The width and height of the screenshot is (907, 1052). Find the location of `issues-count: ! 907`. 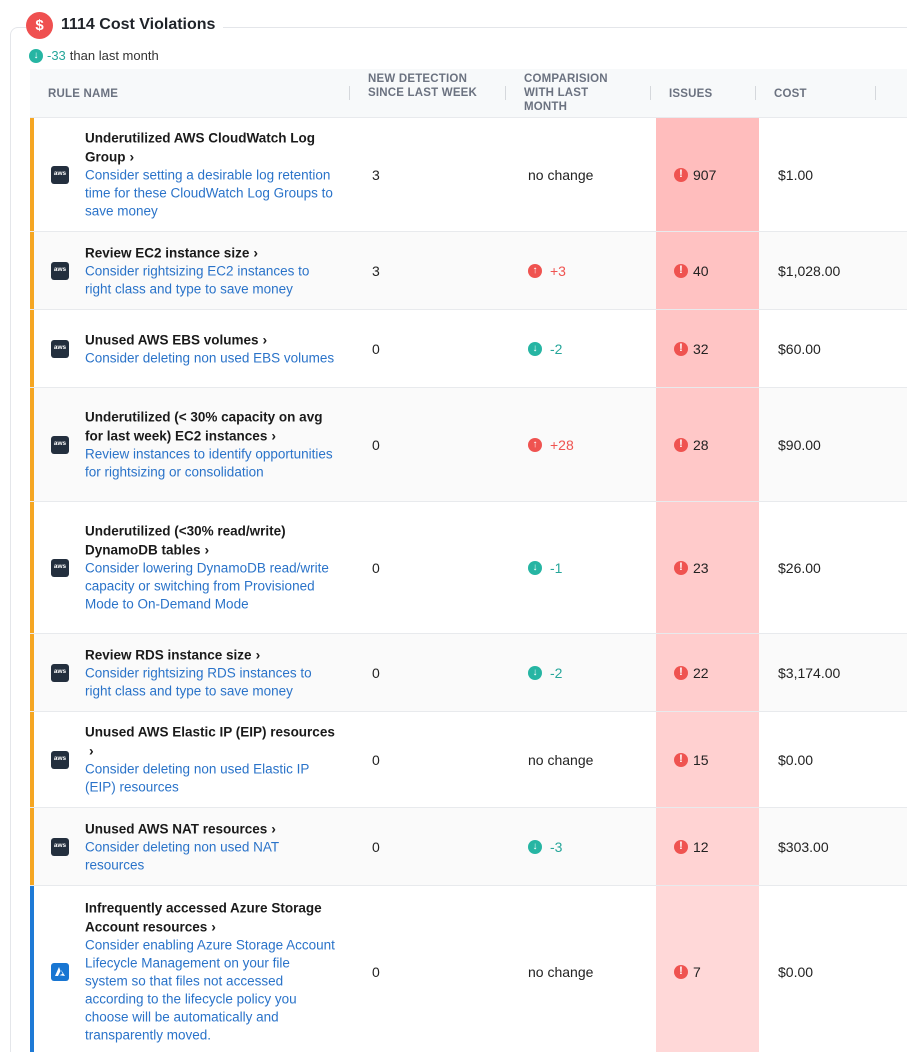

issues-count: ! 907 is located at coordinates (695, 175).